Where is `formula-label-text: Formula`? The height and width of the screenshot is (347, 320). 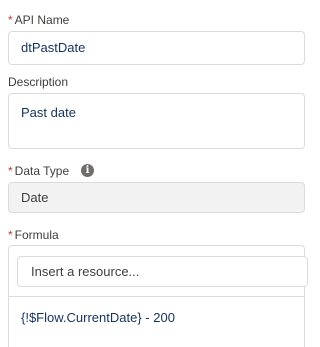
formula-label-text: Formula is located at coordinates (36, 235).